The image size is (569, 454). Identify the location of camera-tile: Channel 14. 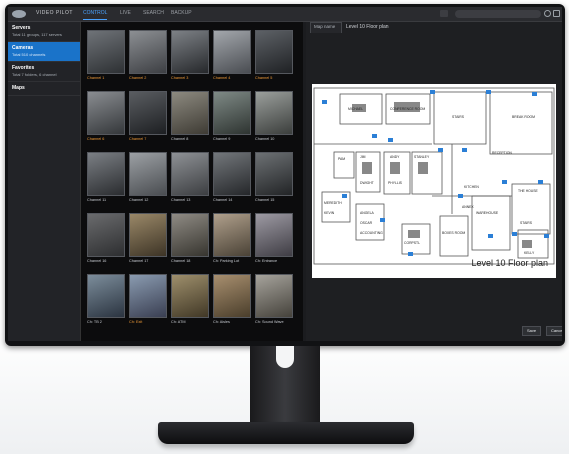
(232, 179).